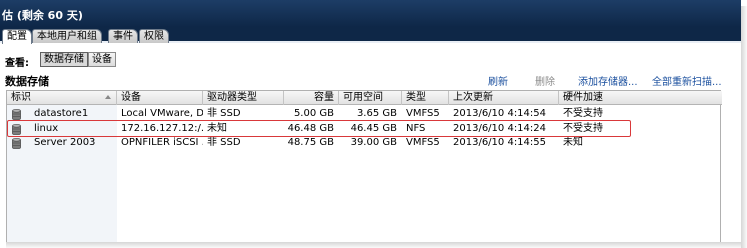 This screenshot has height=248, width=747. Describe the element at coordinates (67, 36) in the screenshot. I see `tab-local-users-groups: 本地用户和组` at that location.